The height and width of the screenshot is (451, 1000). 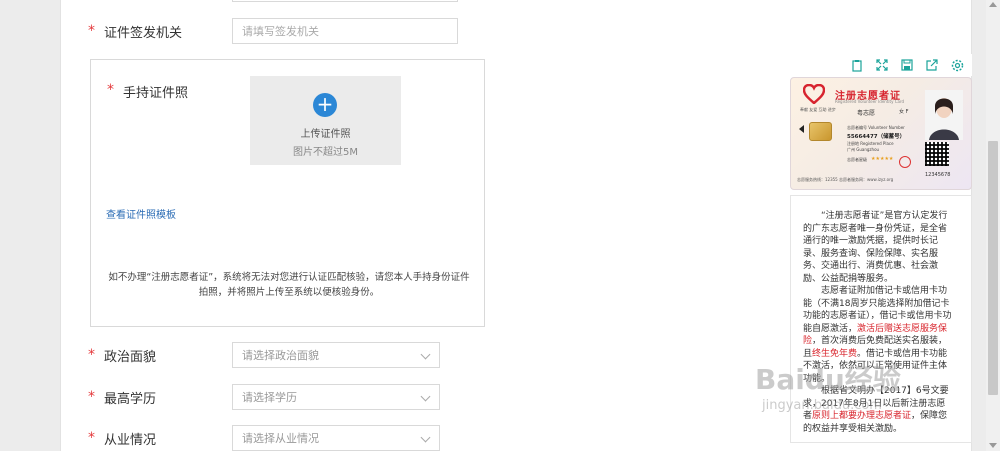 I want to click on upload-title: 上传证件照, so click(x=325, y=134).